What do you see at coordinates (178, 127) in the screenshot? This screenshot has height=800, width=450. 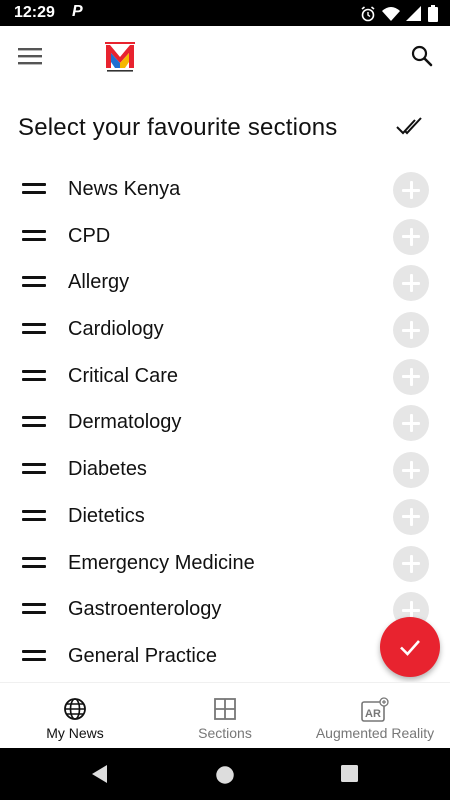 I see `page-title: Select your favourite sections` at bounding box center [178, 127].